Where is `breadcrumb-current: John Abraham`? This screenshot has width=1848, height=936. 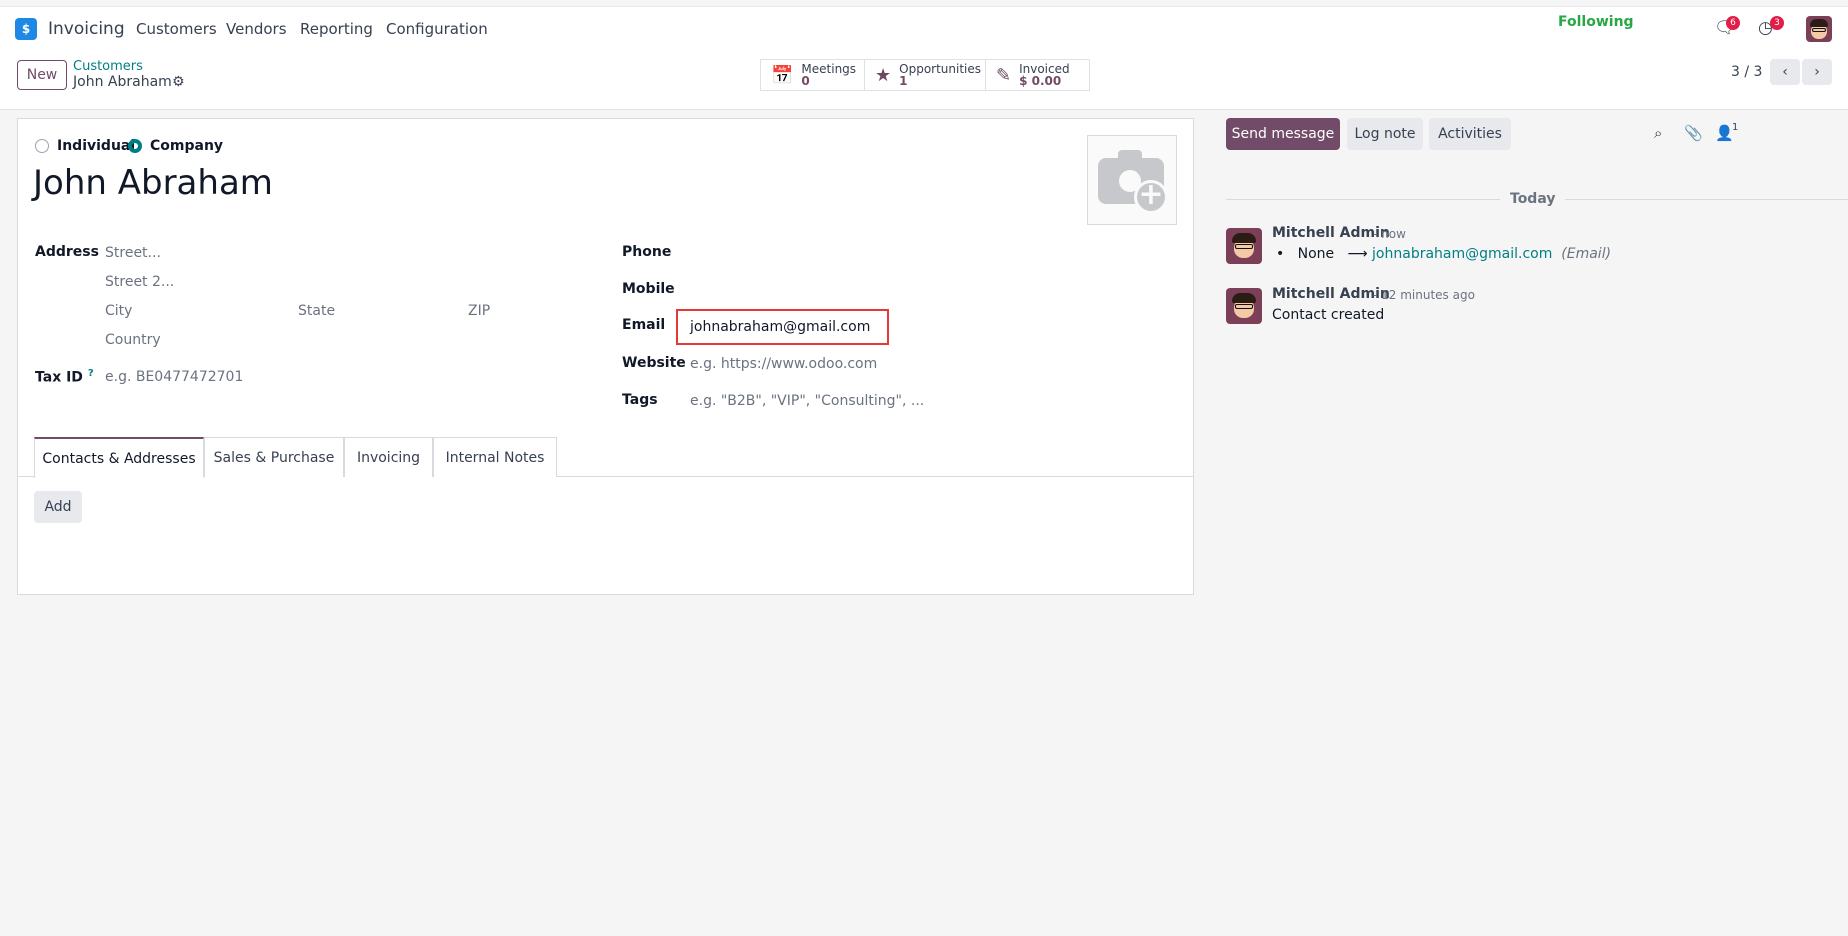 breadcrumb-current: John Abraham is located at coordinates (122, 82).